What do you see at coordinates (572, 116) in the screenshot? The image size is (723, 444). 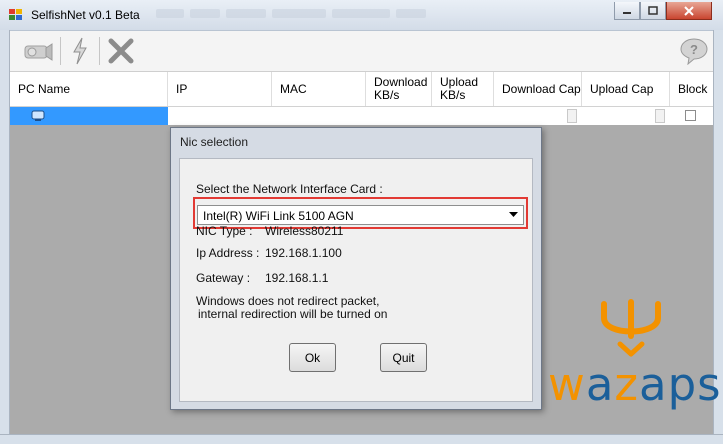 I see `download-cap-stepper` at bounding box center [572, 116].